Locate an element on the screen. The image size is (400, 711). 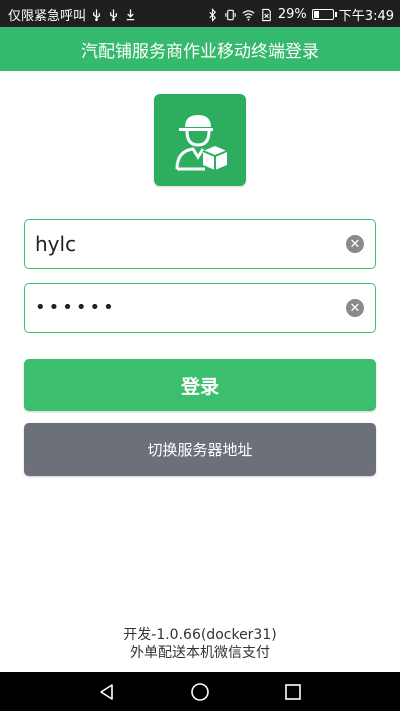
login-button: 登录 is located at coordinates (200, 385).